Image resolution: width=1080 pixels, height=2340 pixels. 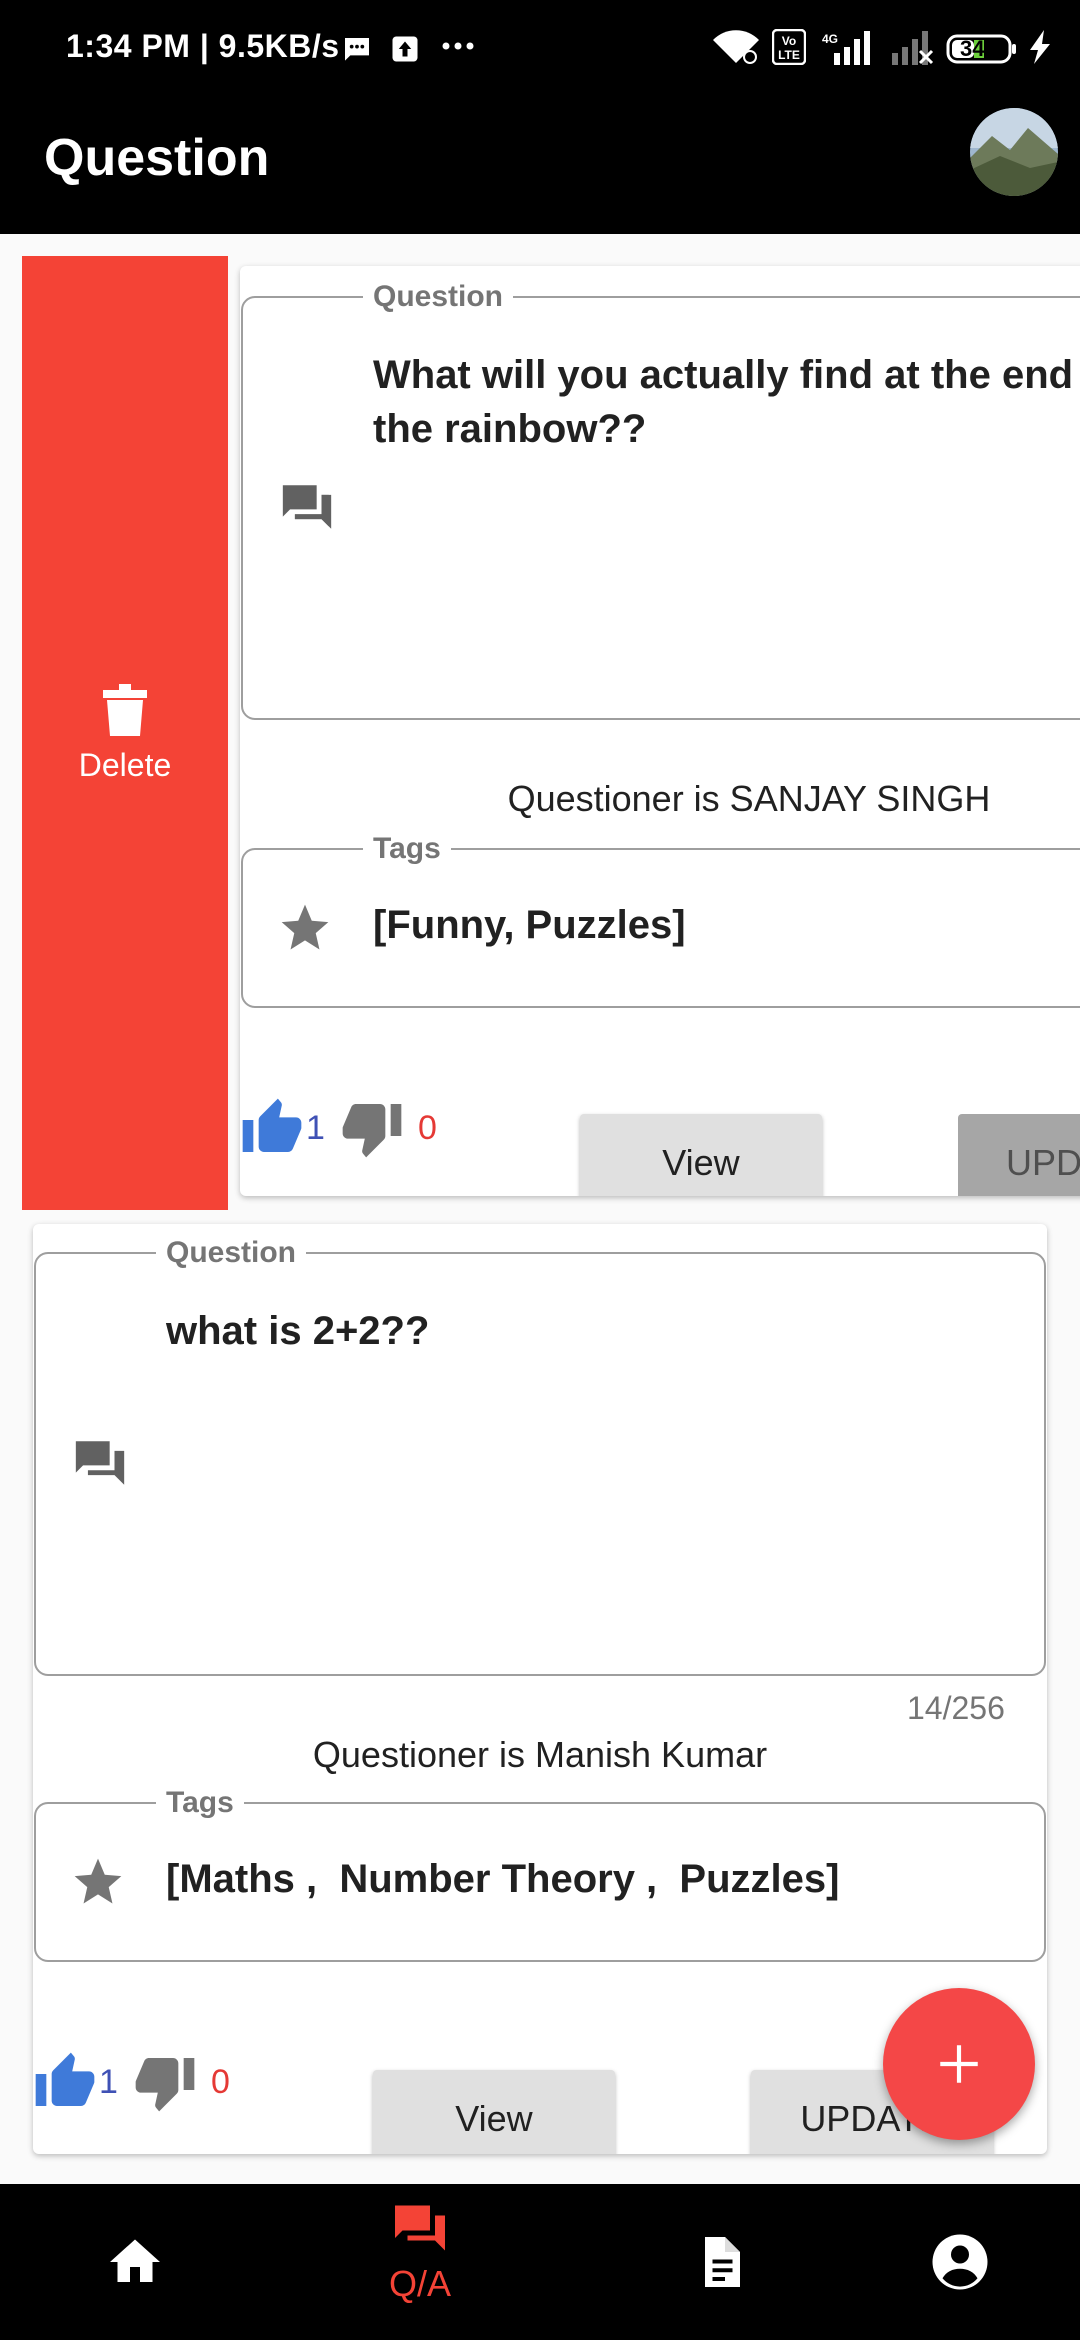 I want to click on document-icon, so click(x=722, y=2262).